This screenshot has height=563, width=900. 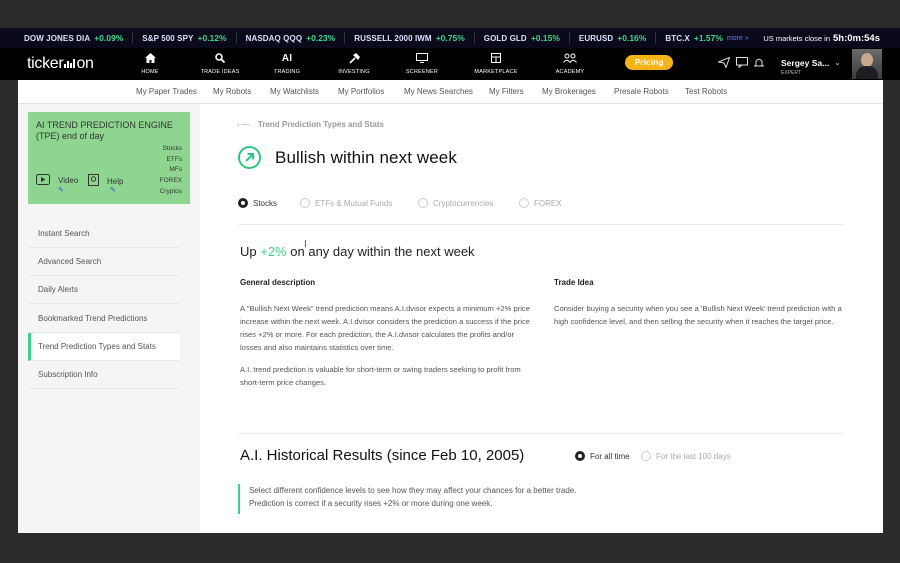 I want to click on subnav-test-robots: Test Robots, so click(x=706, y=91).